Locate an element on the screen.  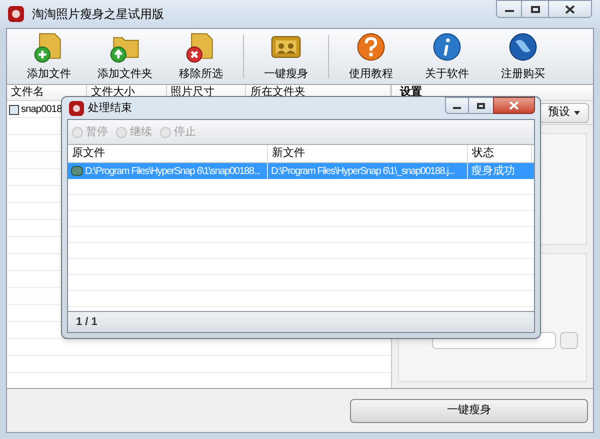
toolbar-button: 移除所选 is located at coordinates (201, 56).